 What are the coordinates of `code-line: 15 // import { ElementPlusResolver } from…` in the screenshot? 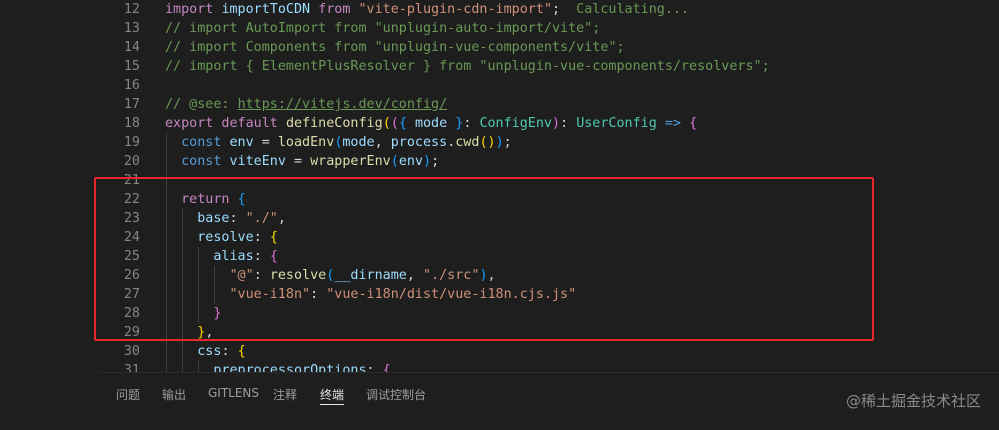 It's located at (548, 66).